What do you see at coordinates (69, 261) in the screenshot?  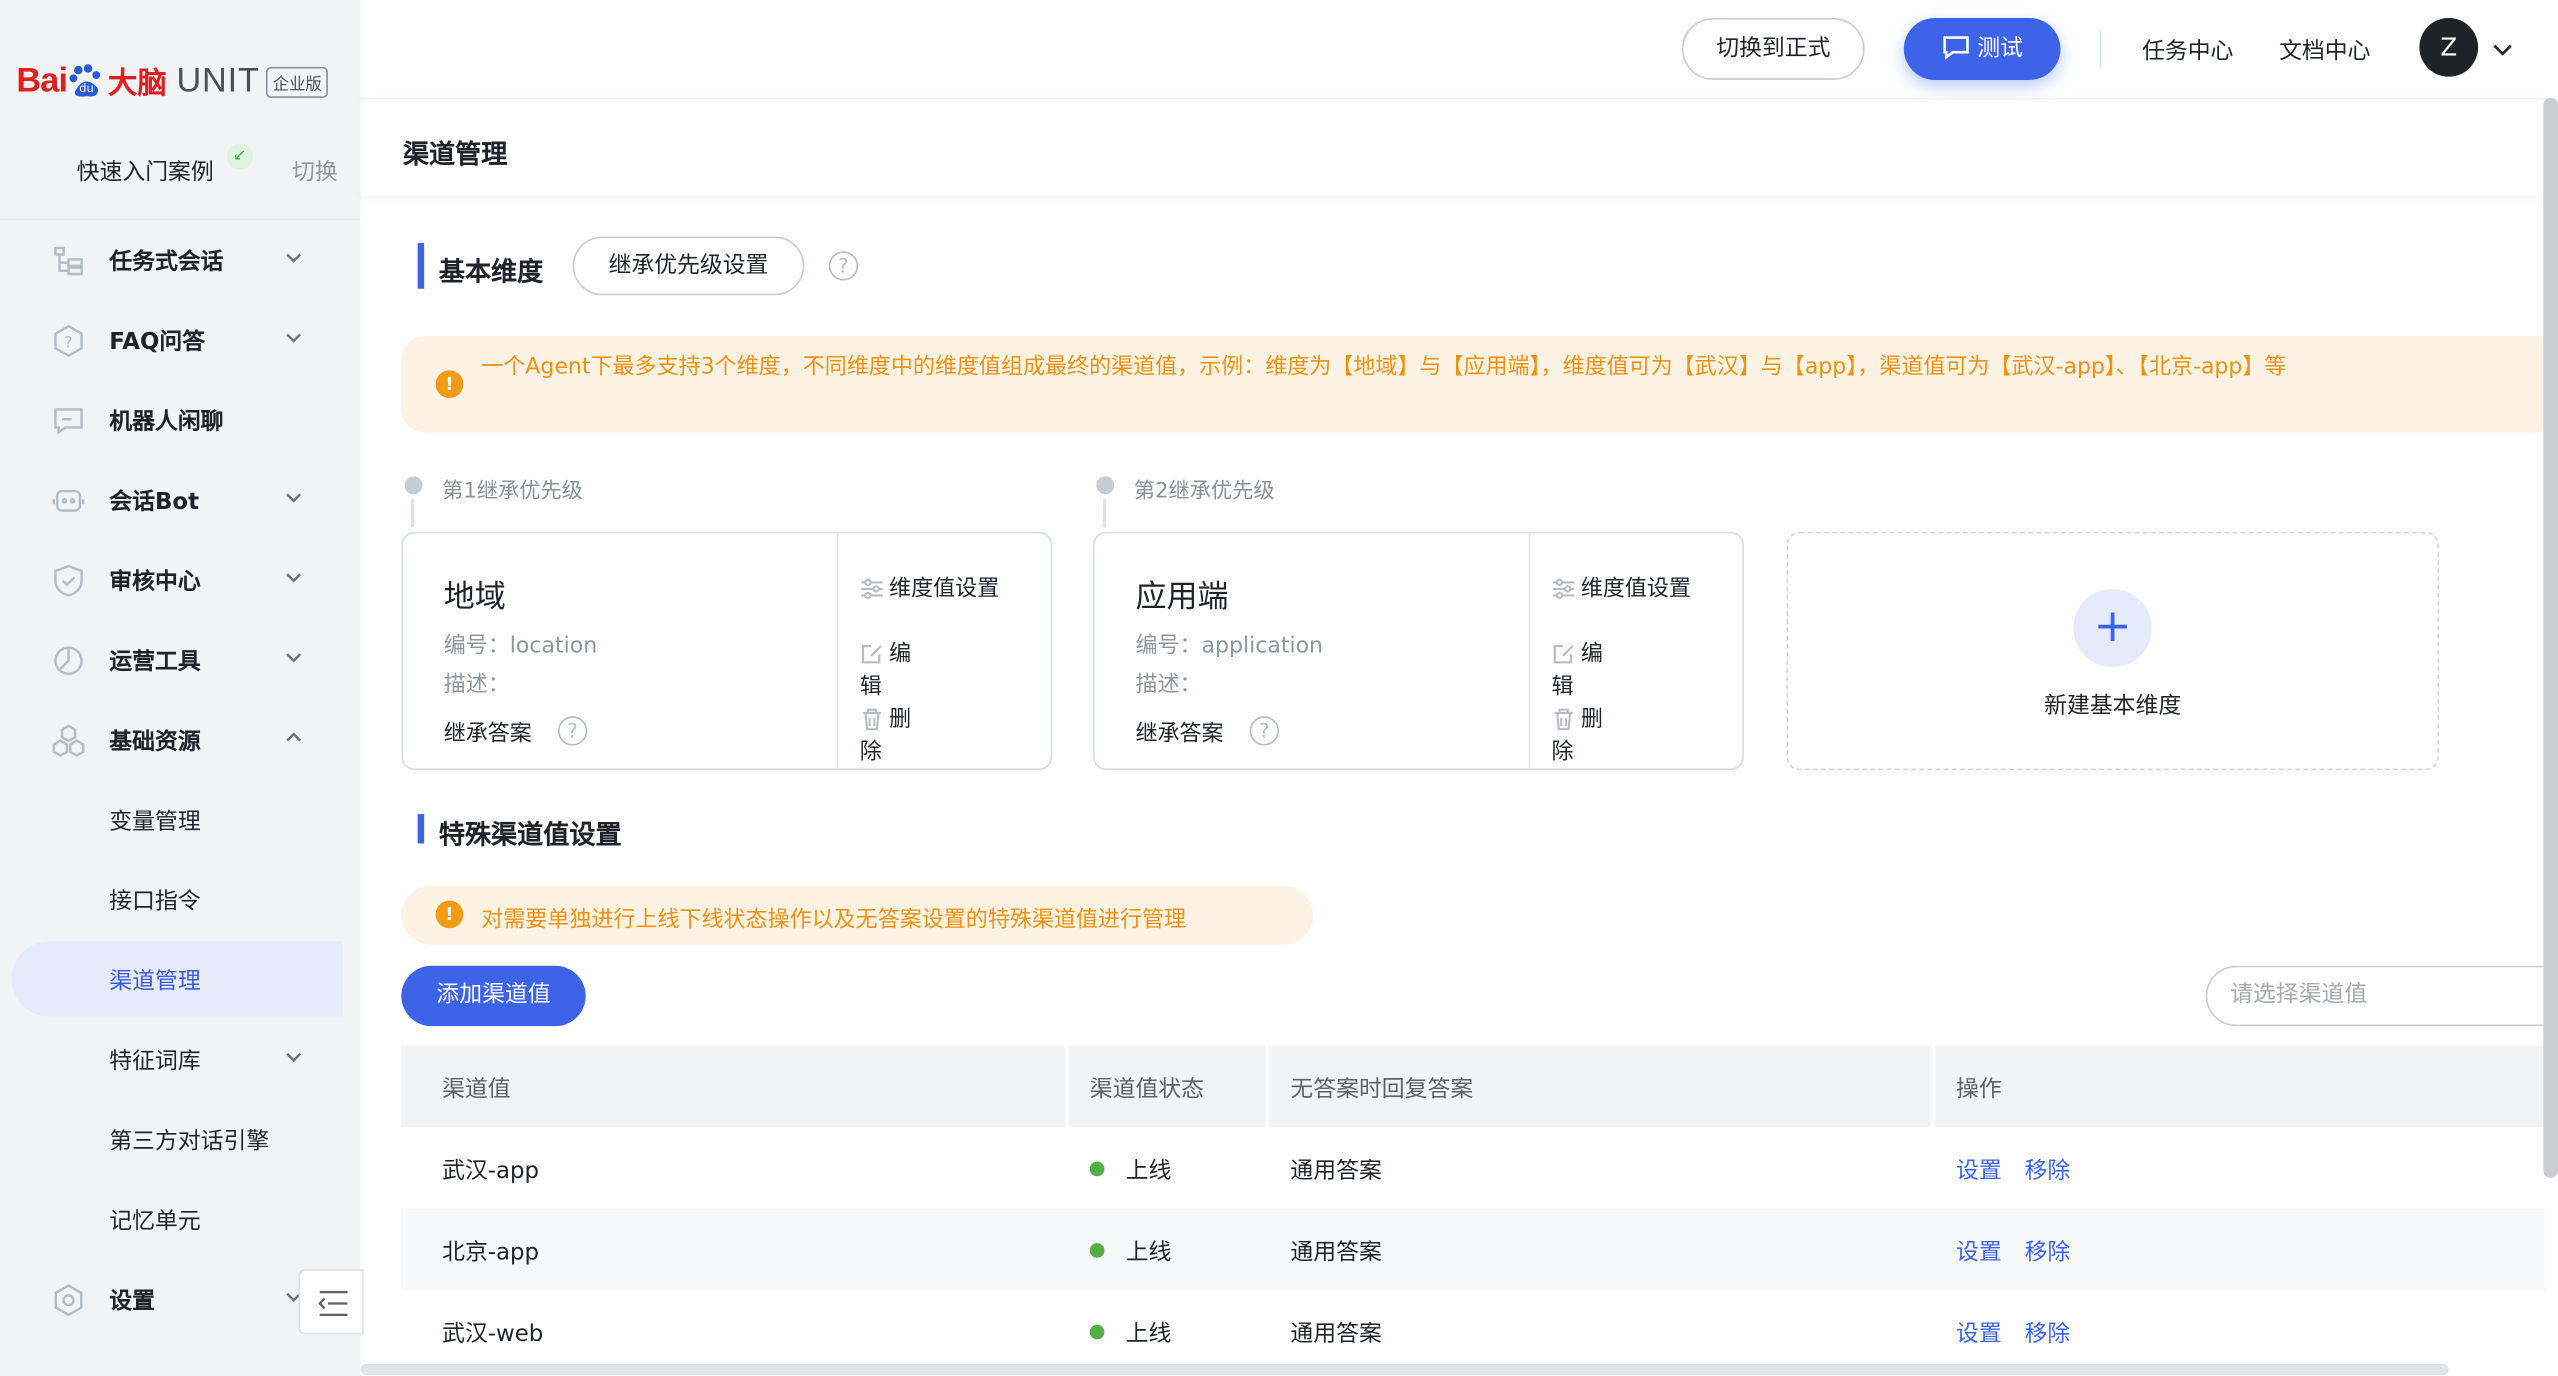 I see `task-dialog-icon` at bounding box center [69, 261].